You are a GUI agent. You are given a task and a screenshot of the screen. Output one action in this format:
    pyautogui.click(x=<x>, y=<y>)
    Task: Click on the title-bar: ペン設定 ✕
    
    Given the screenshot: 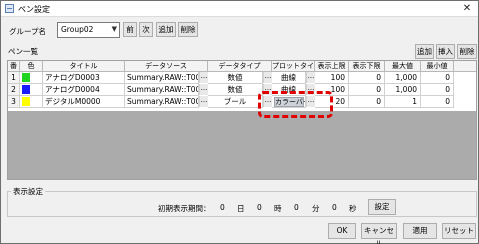 What is the action you would take?
    pyautogui.click(x=239, y=9)
    